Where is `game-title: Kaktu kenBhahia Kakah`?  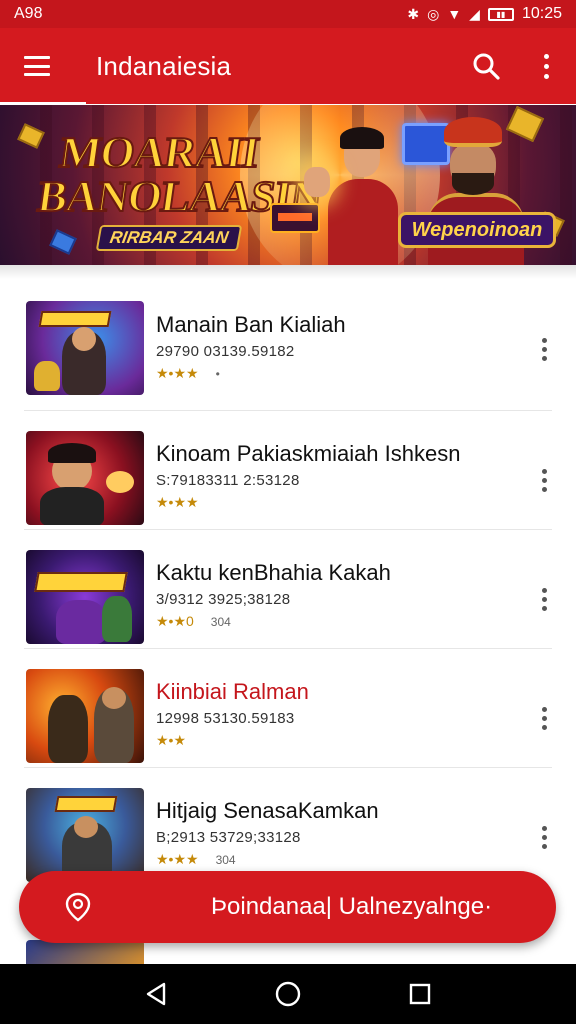 game-title: Kaktu kenBhahia Kakah is located at coordinates (273, 572).